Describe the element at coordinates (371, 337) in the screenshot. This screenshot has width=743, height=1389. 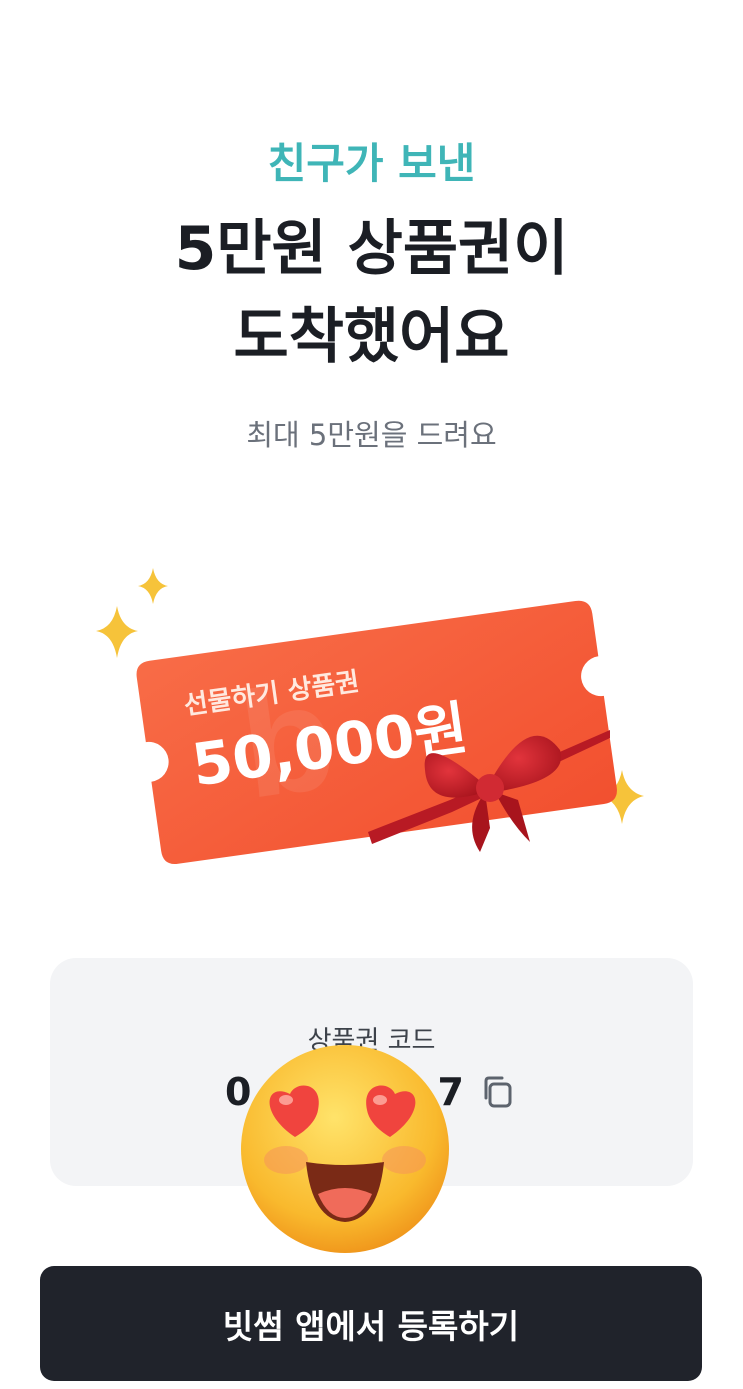
I see `headline-line-2: 도착했어요` at that location.